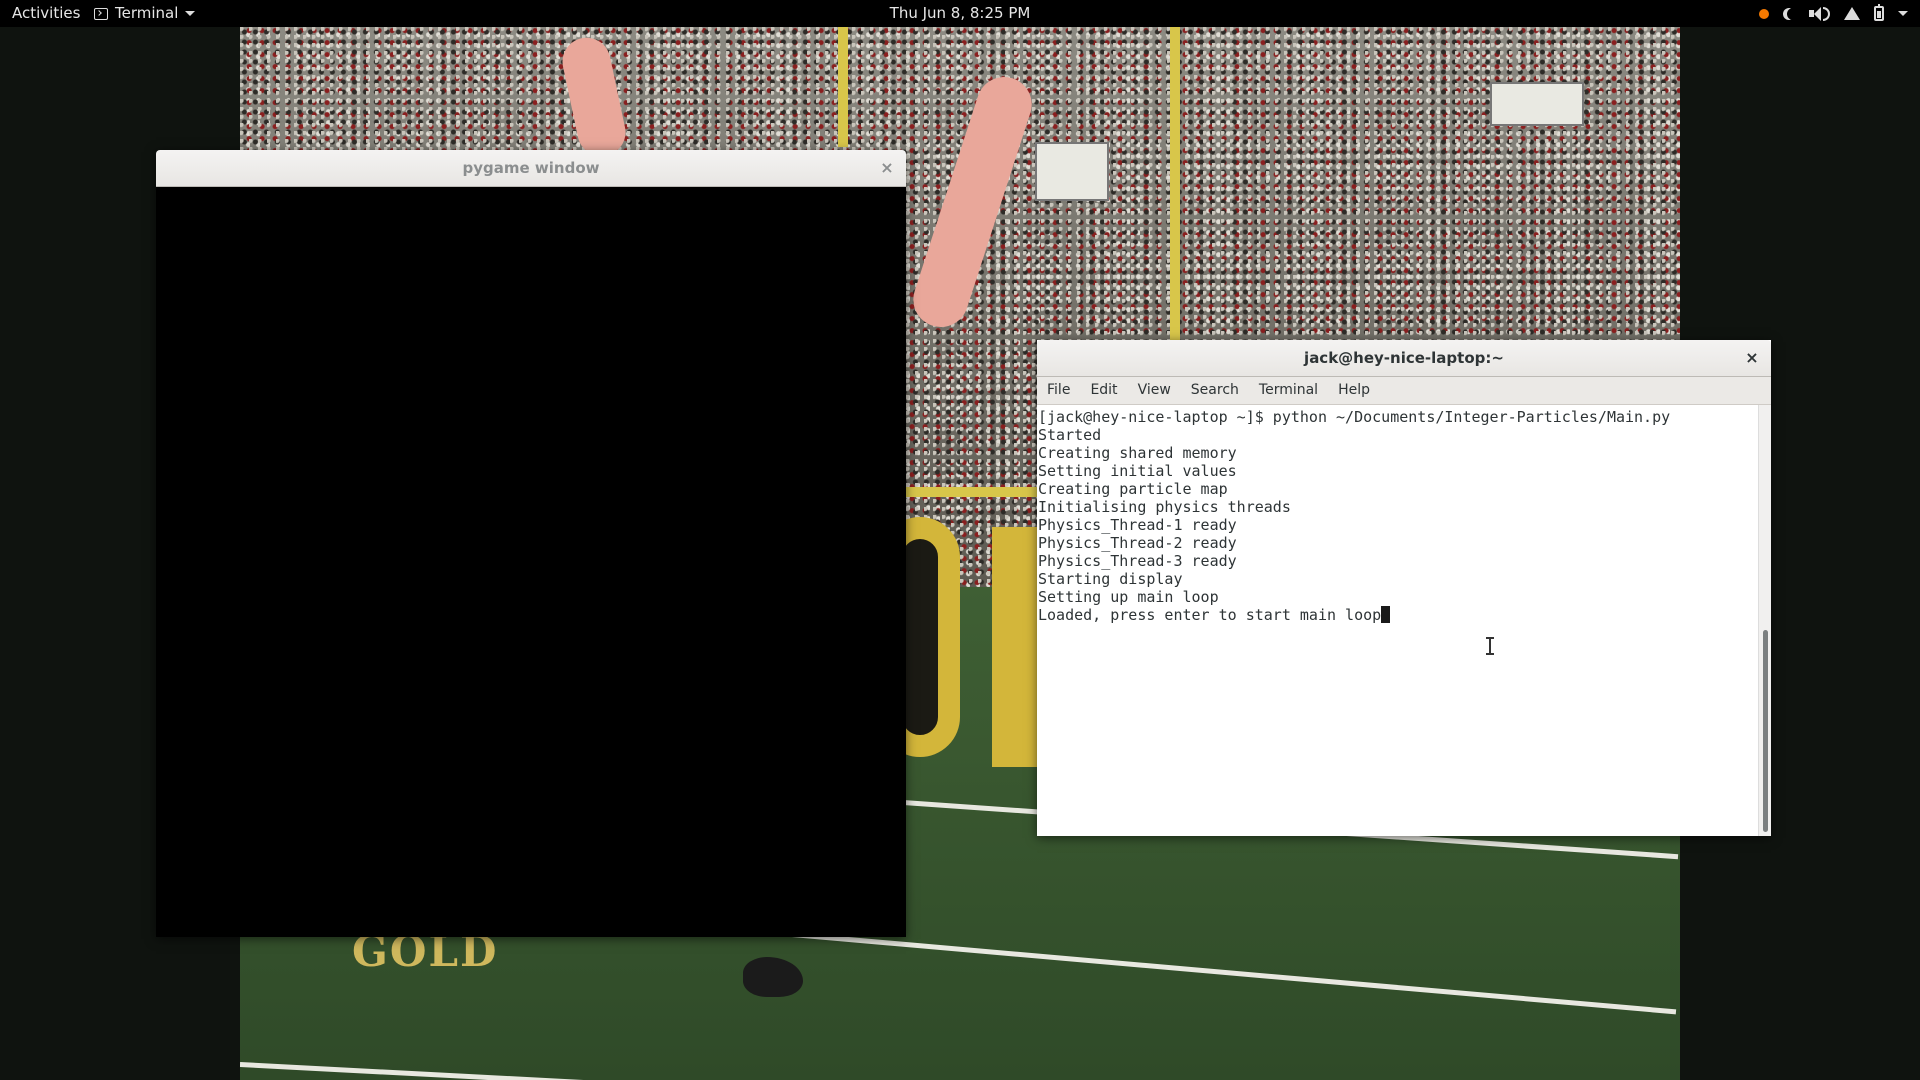  What do you see at coordinates (1354, 390) in the screenshot?
I see `menu-help: Help` at bounding box center [1354, 390].